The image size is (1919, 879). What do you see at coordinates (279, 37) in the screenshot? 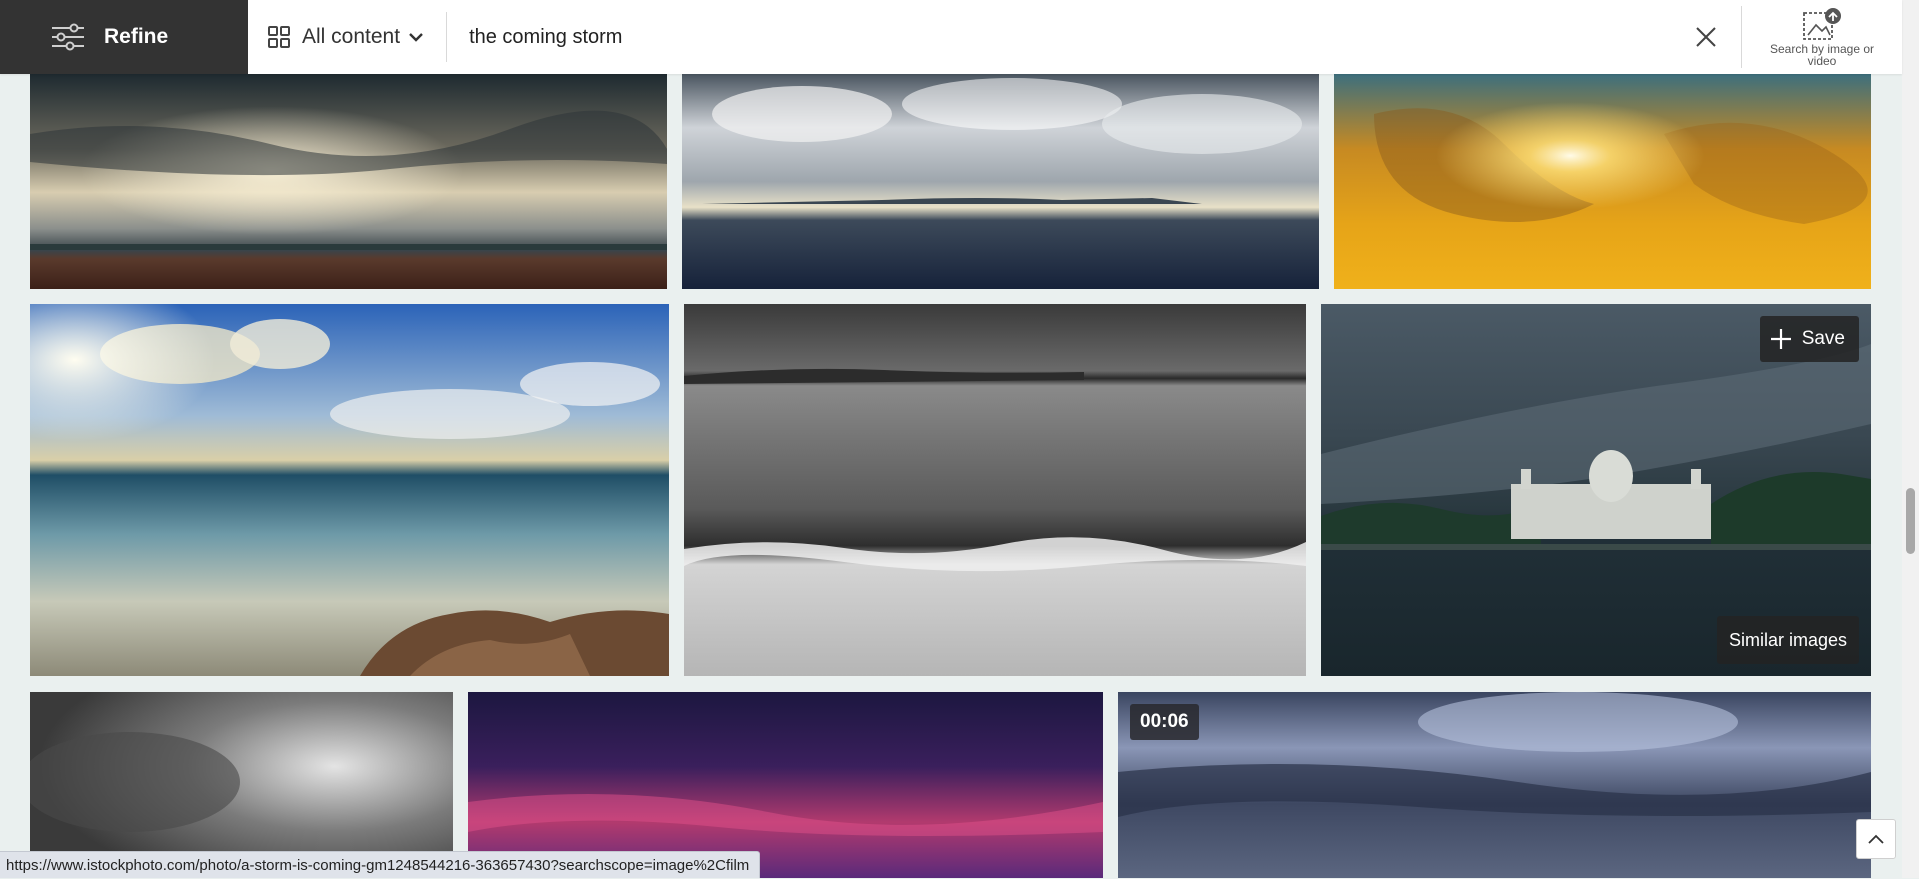
I see `grid-icon` at bounding box center [279, 37].